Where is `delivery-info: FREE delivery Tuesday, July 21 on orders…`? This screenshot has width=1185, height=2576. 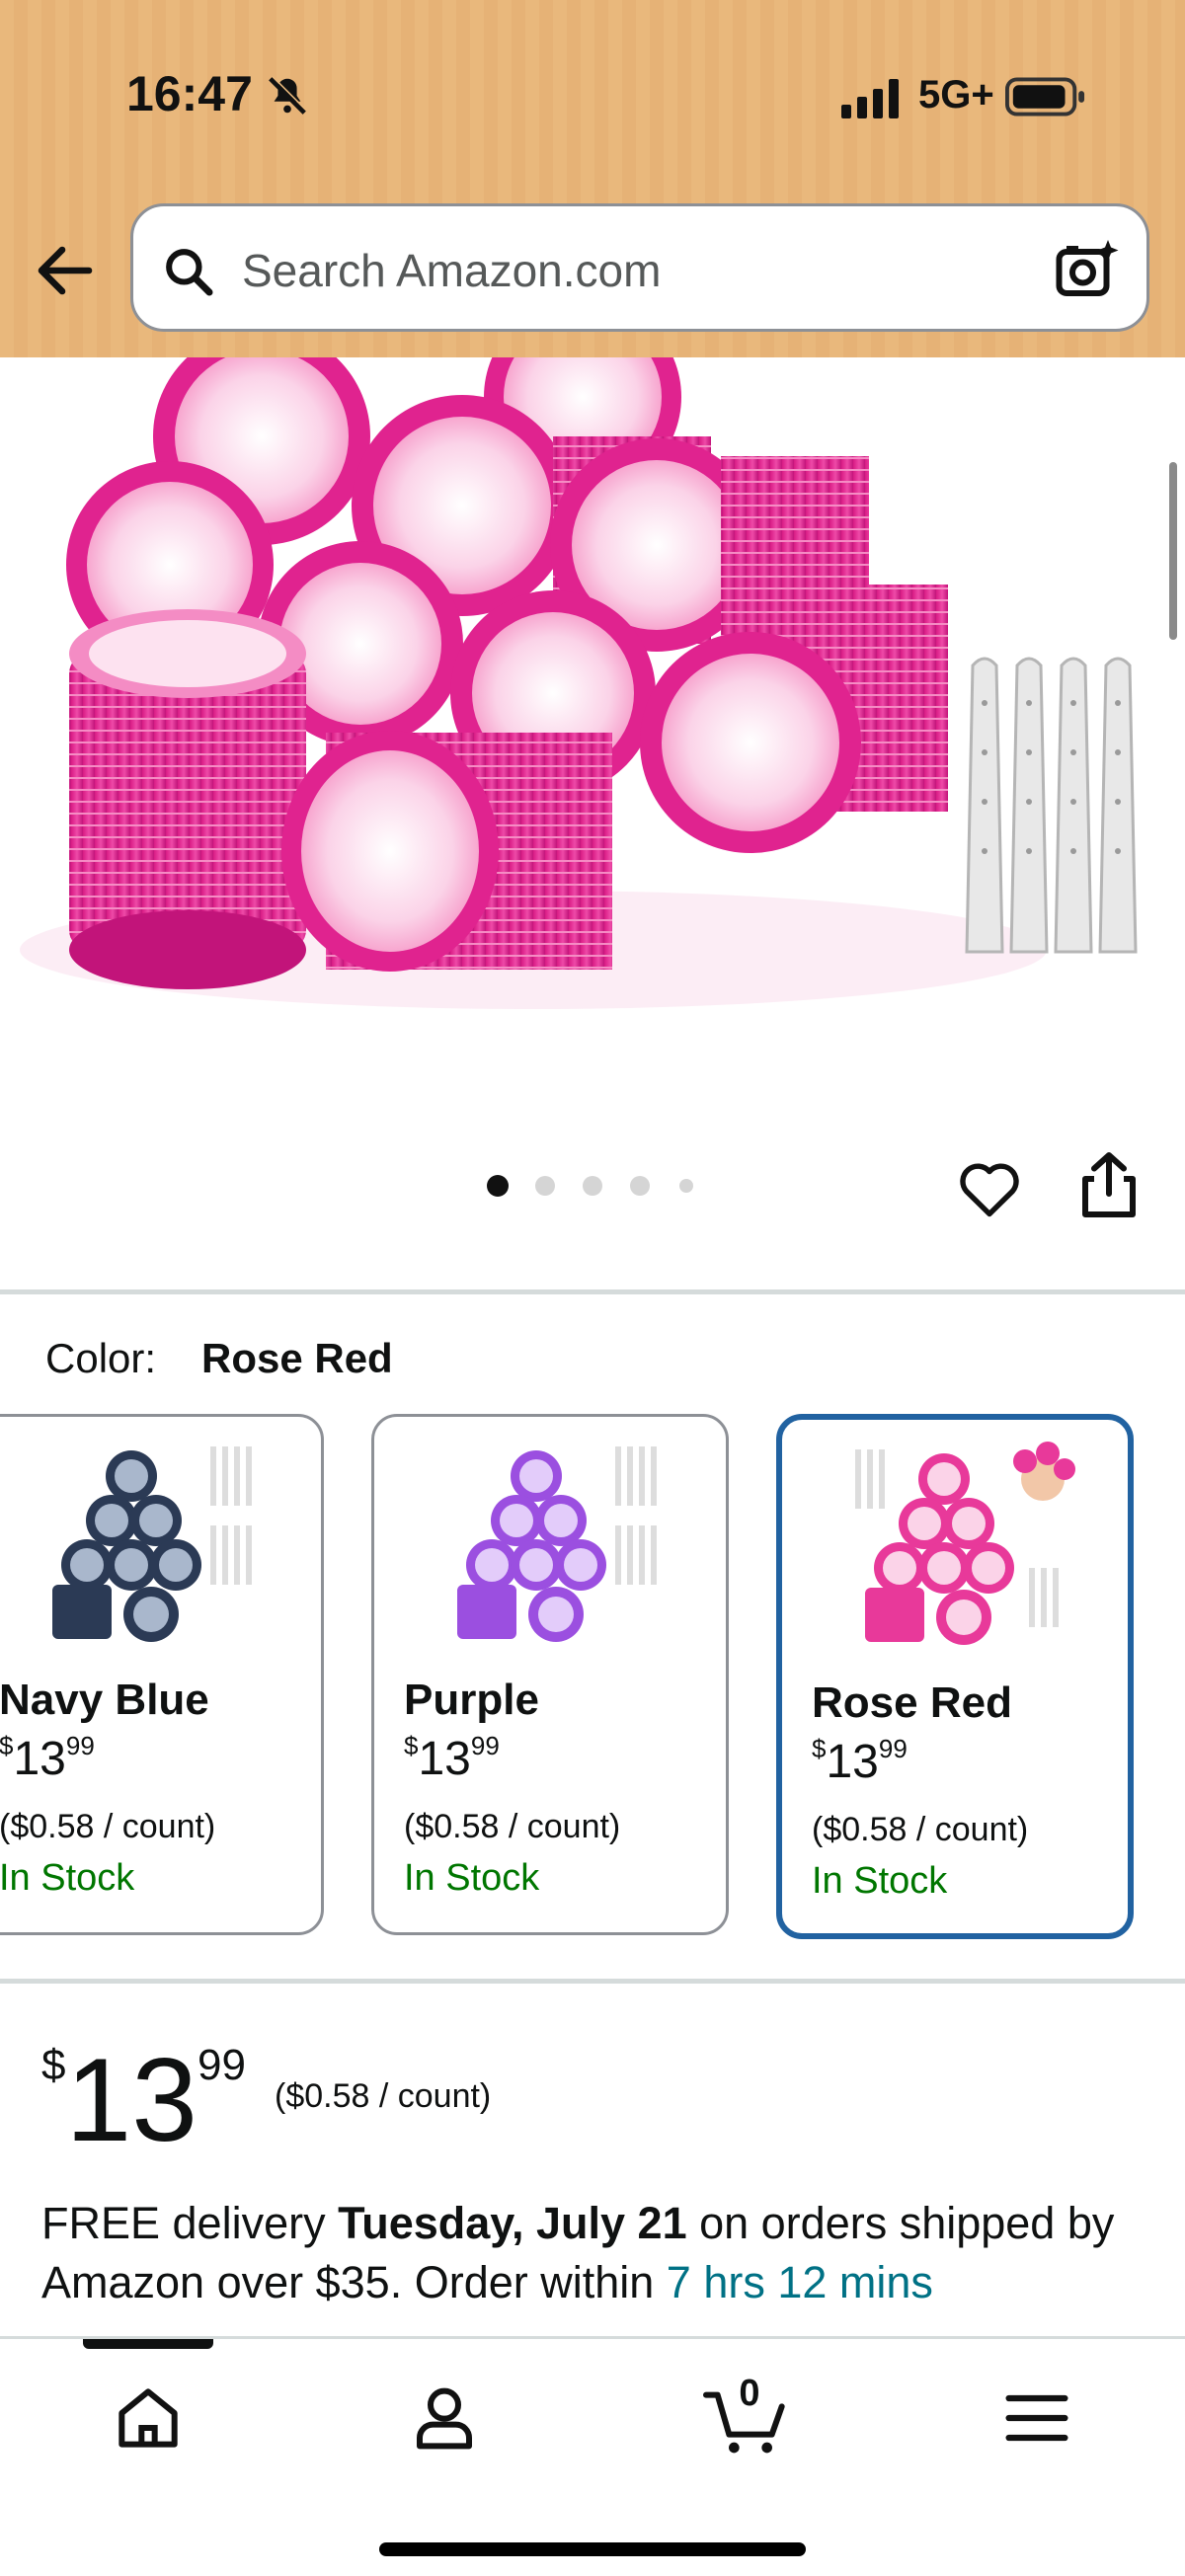
delivery-info: FREE delivery Tuesday, July 21 on orders… is located at coordinates (578, 2252).